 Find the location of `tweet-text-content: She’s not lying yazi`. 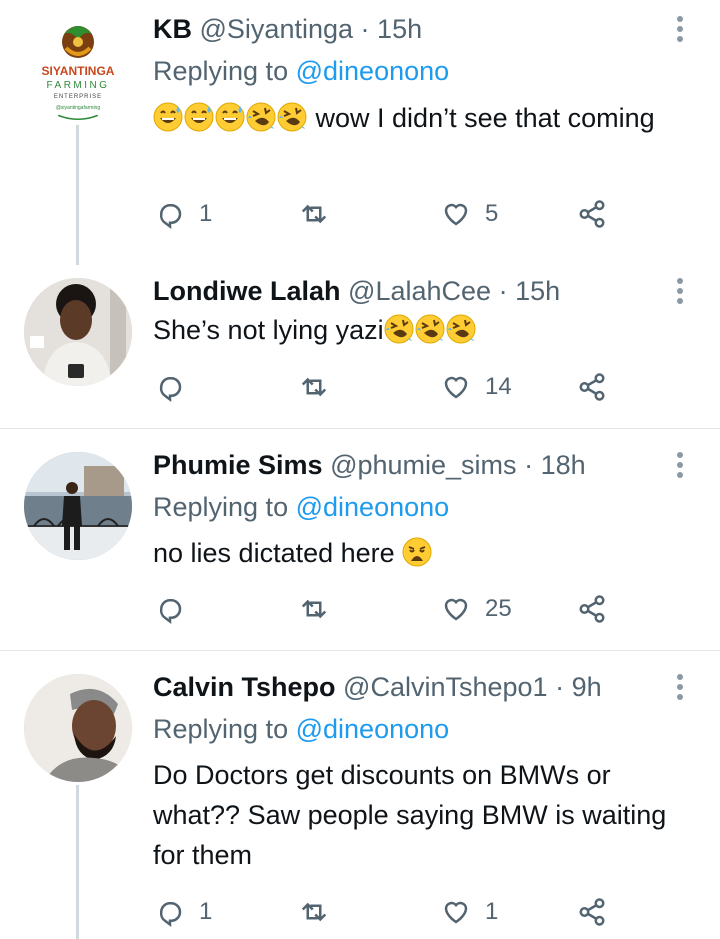

tweet-text-content: She’s not lying yazi is located at coordinates (268, 330).